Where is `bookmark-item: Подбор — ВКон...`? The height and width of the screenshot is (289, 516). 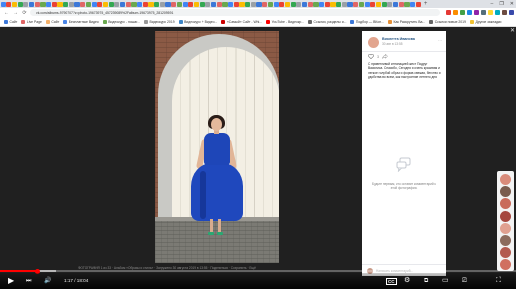
bookmark-item: Подбор — ВКон... is located at coordinates (367, 21).